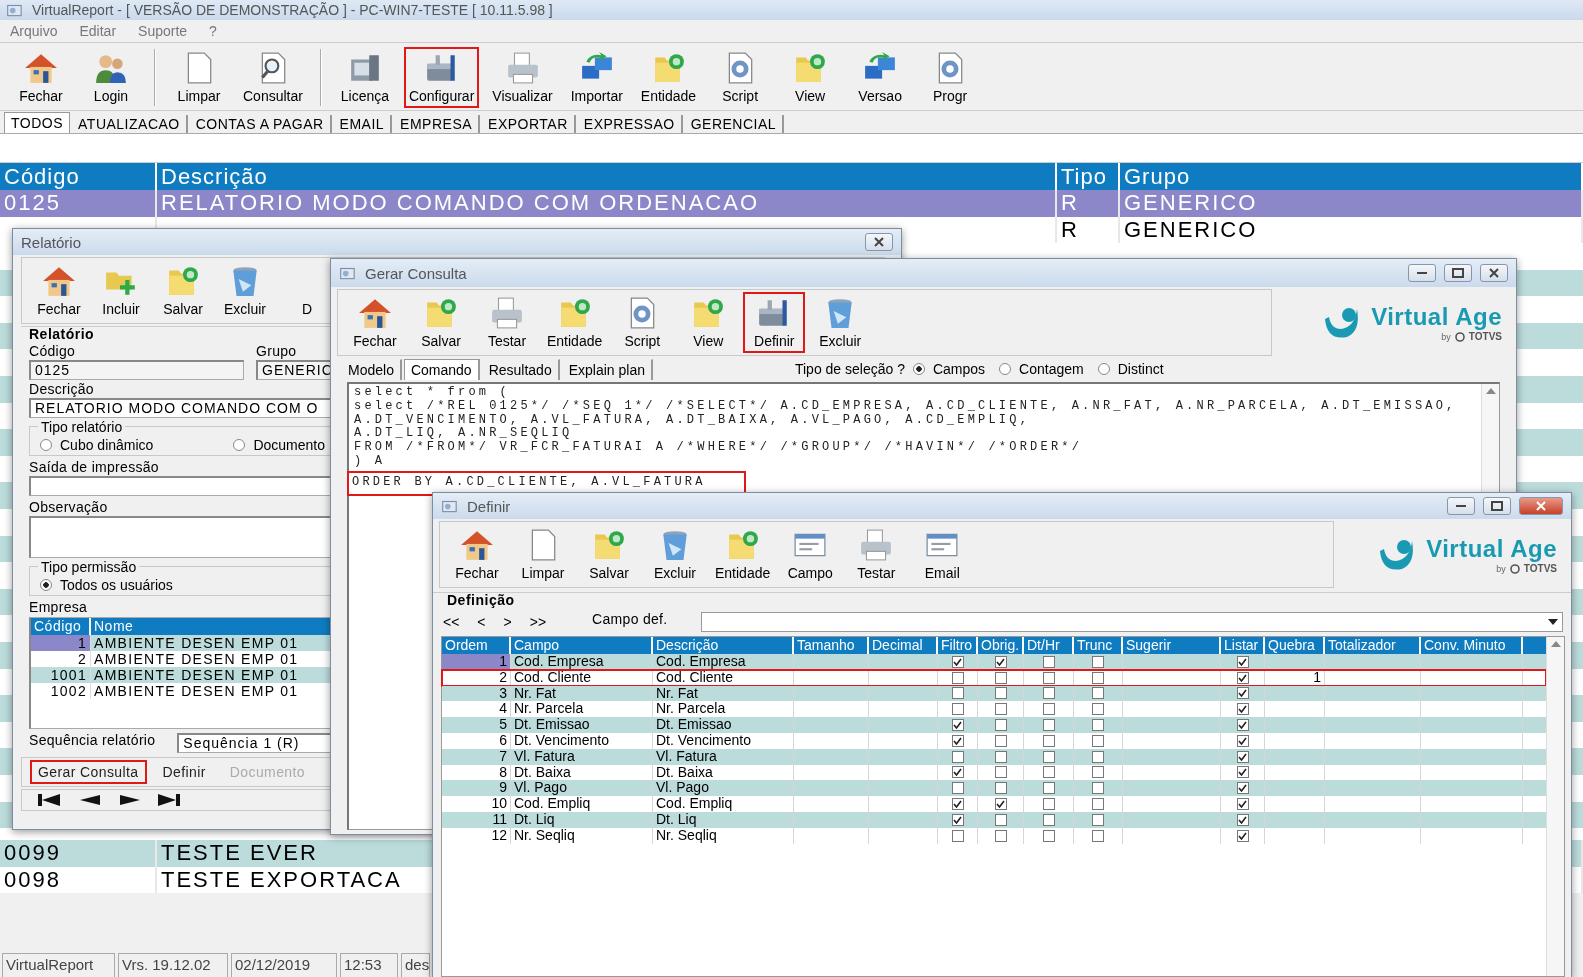 Image resolution: width=1583 pixels, height=977 pixels. I want to click on table-cell: 0098, so click(32, 879).